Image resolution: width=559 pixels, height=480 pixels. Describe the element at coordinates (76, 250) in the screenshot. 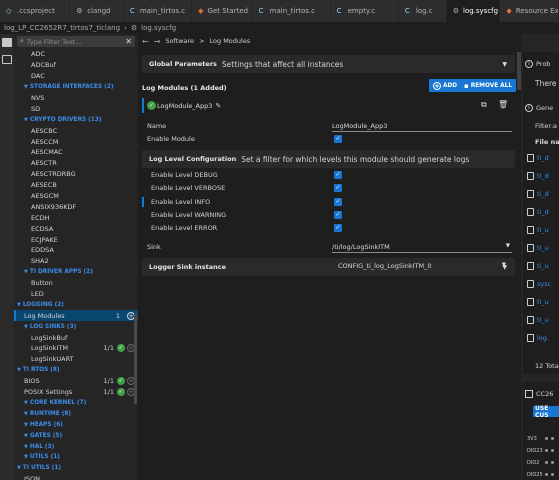

I see `tree-item: EDDSA` at that location.